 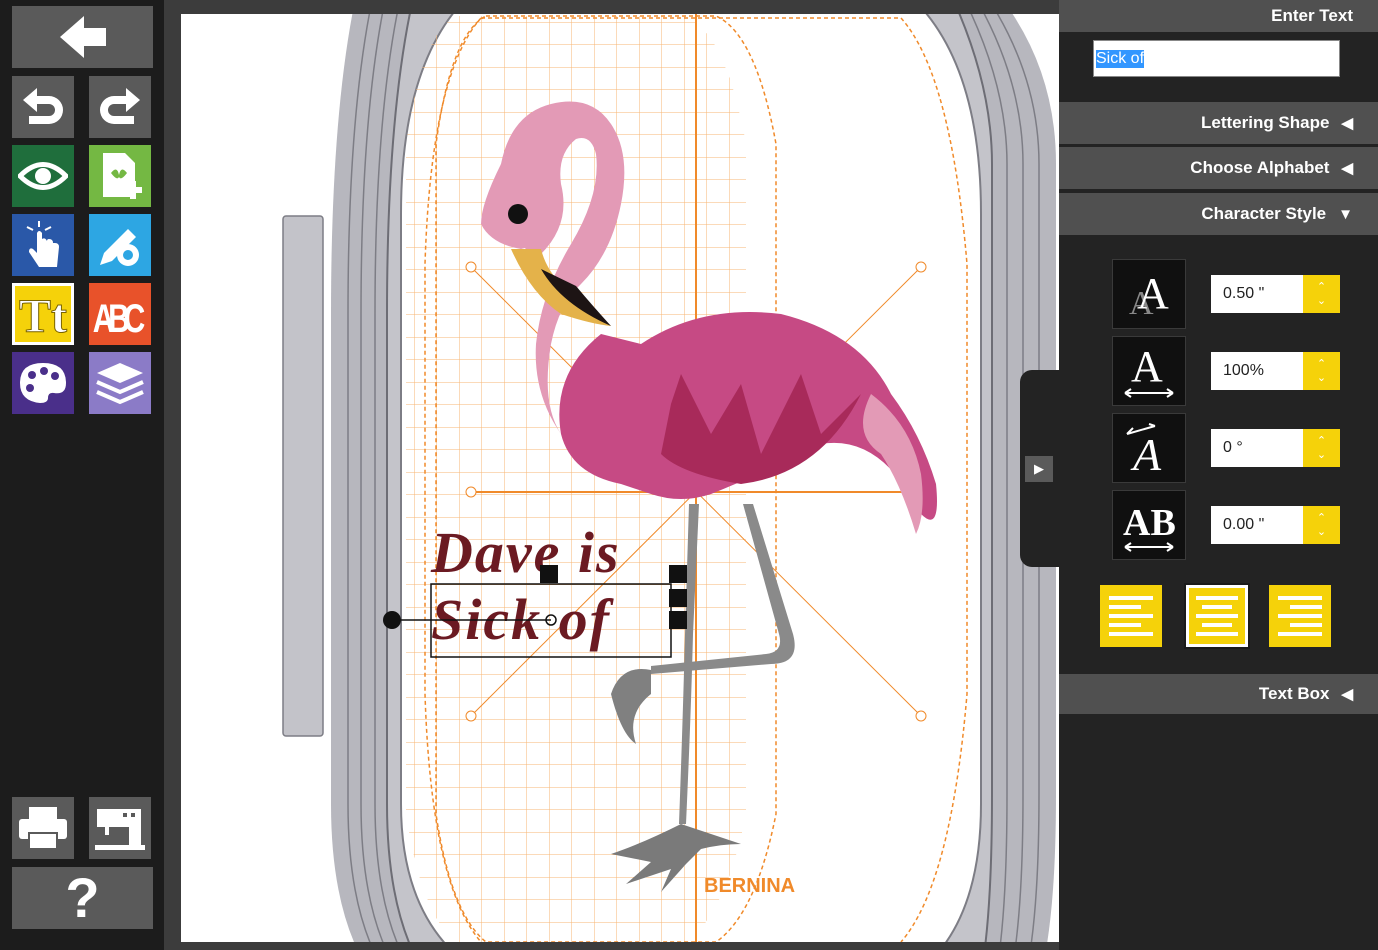 I want to click on text-box-header: Text Box ◀, so click(x=1218, y=694).